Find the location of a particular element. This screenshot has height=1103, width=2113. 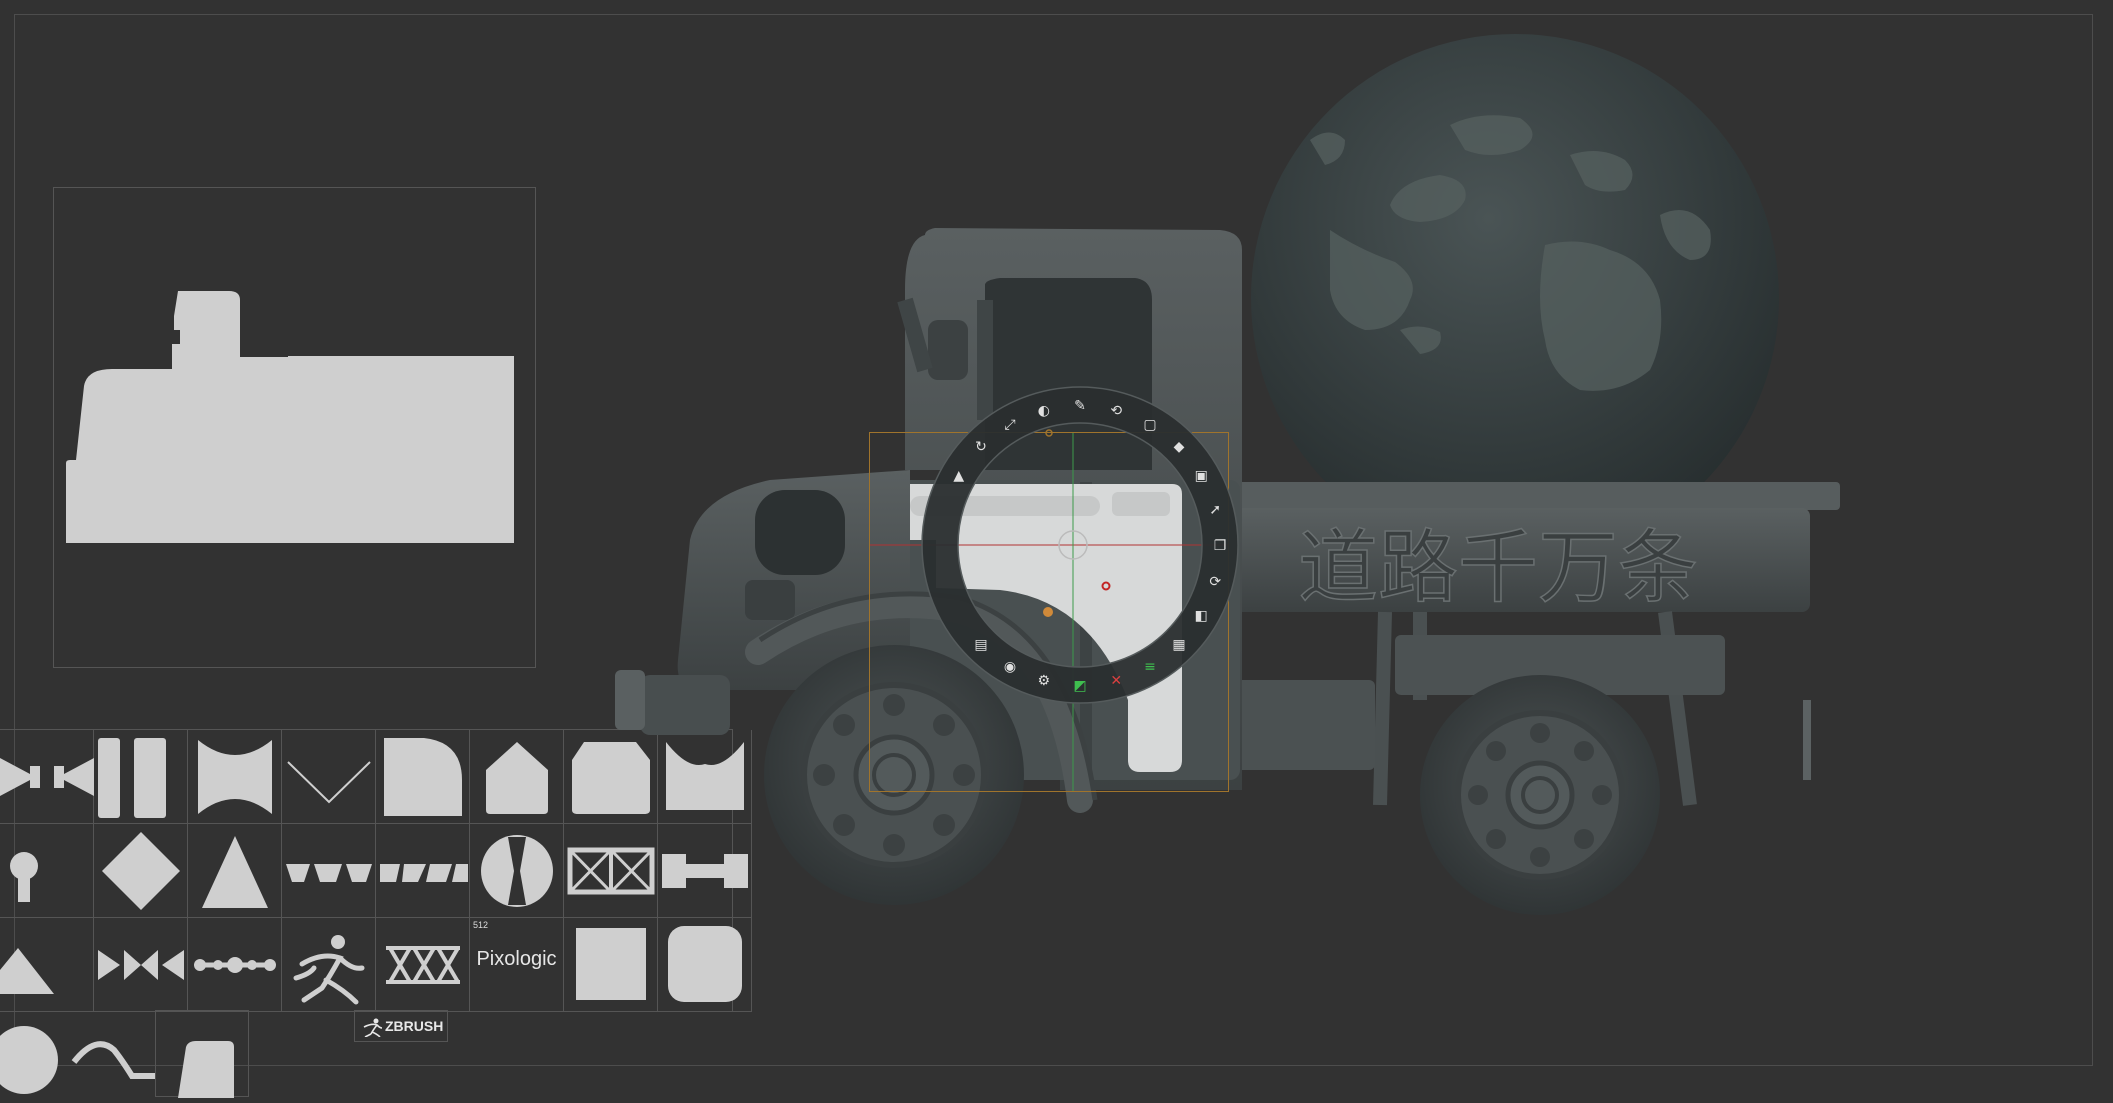

camera-icon: ◉ is located at coordinates (1010, 667).